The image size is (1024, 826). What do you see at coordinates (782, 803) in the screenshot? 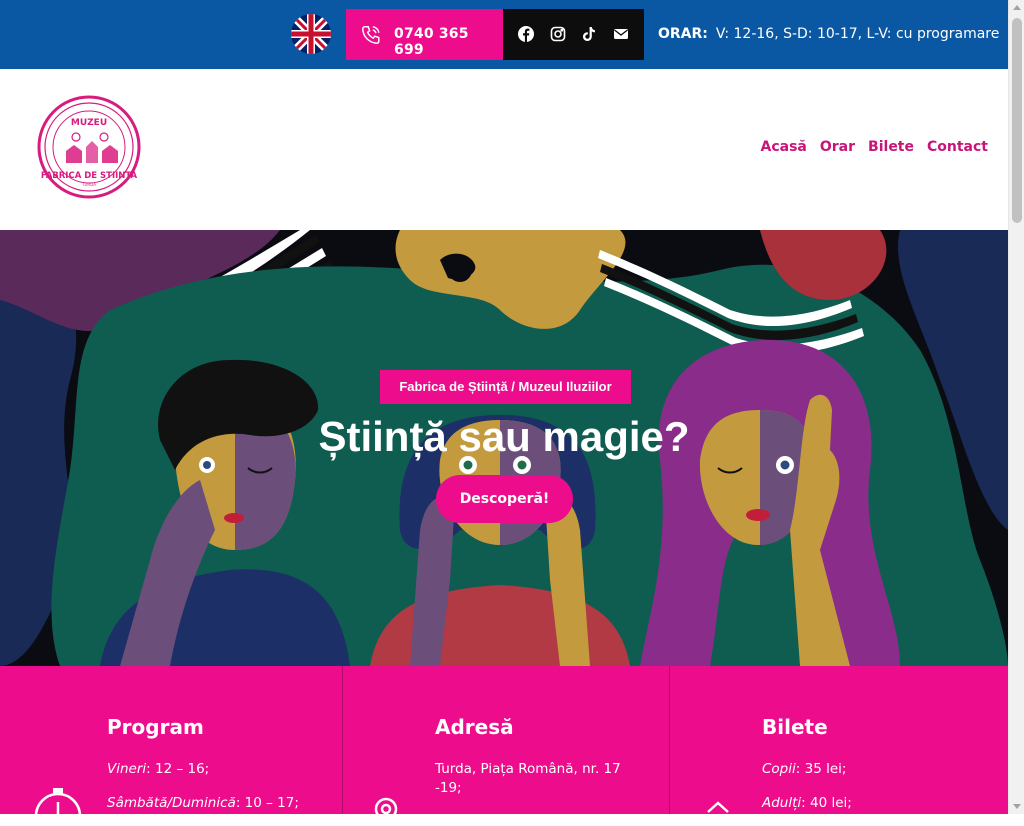
I see `ticket-type-label: Adulți` at bounding box center [782, 803].